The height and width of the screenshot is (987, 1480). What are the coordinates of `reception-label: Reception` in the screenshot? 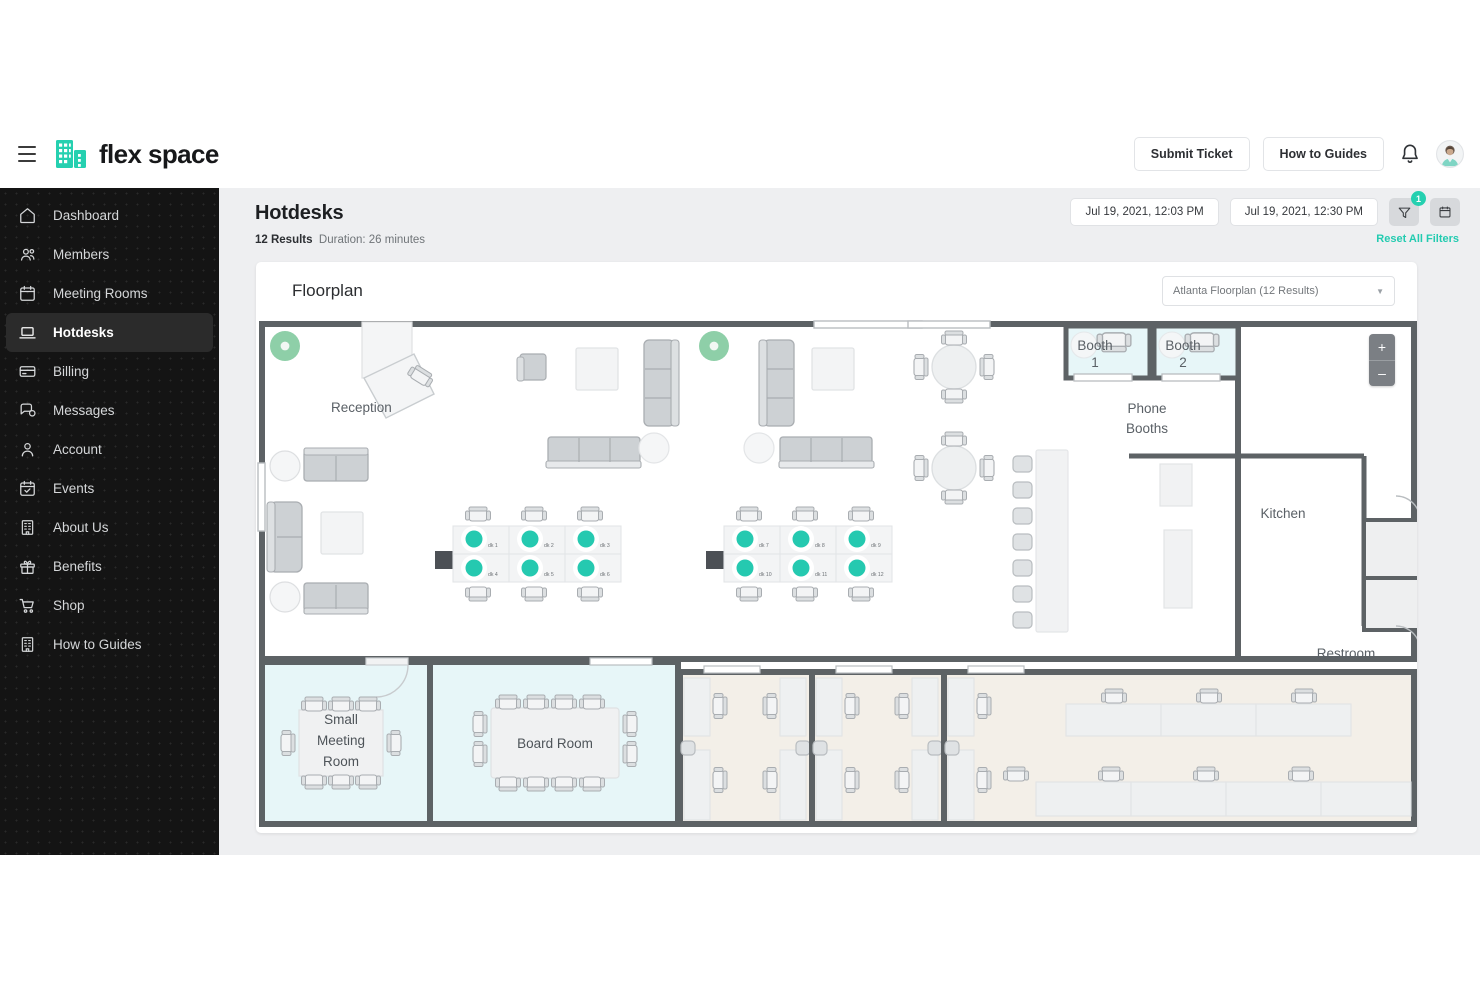 It's located at (361, 407).